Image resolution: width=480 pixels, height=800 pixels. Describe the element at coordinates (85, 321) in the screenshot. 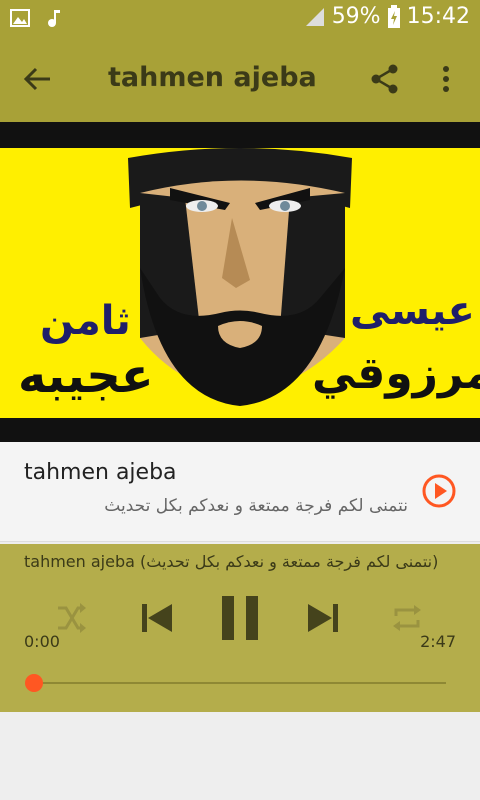

I see `cover-text-top-left: ثامن` at that location.